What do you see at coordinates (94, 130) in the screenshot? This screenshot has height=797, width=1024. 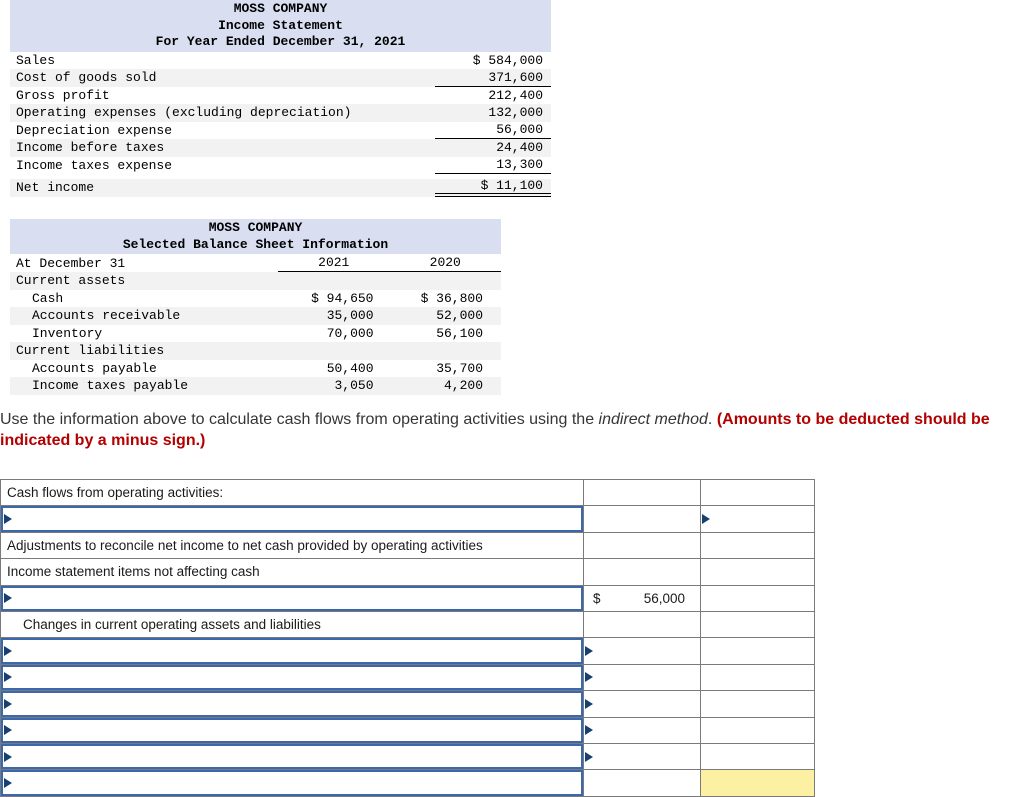 I see `line-item-label: Depreciation expense` at bounding box center [94, 130].